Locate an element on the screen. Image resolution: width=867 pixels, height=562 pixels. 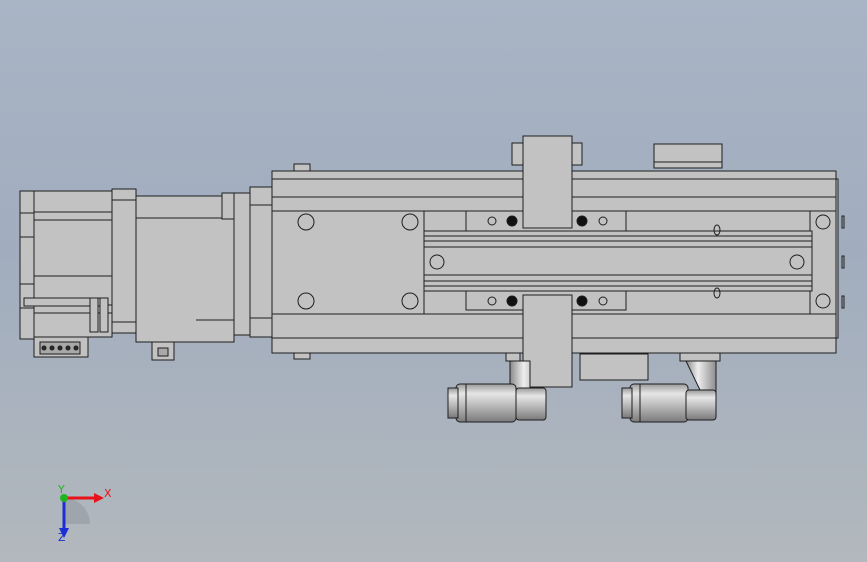
coupling-plate is located at coordinates (243, 264).